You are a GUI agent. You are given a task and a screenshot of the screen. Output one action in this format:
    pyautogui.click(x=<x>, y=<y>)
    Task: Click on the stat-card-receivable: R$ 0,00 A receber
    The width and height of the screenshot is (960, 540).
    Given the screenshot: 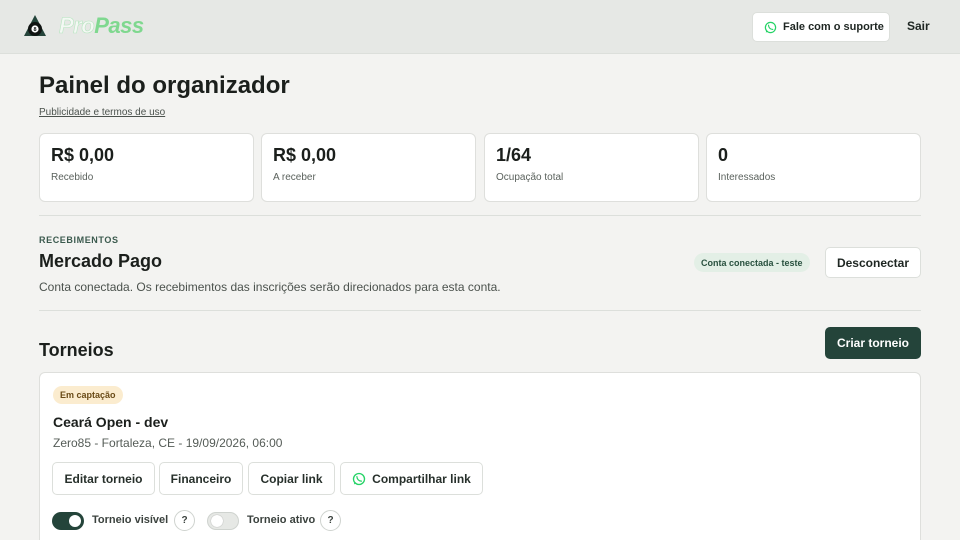 What is the action you would take?
    pyautogui.click(x=368, y=167)
    